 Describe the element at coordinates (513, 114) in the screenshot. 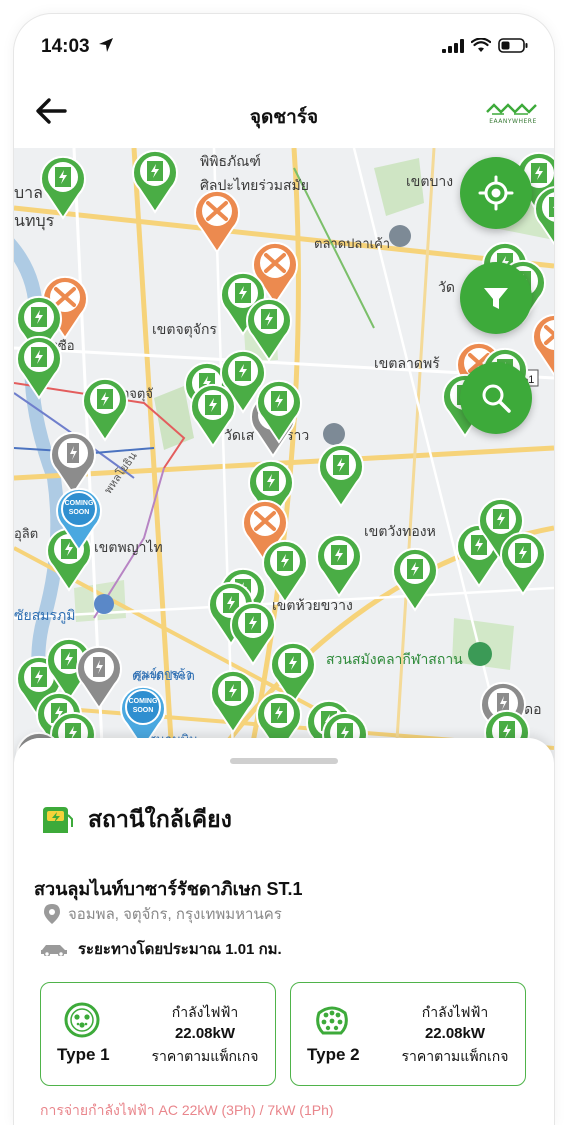

I see `brand-logo: EAANYWHERE` at that location.